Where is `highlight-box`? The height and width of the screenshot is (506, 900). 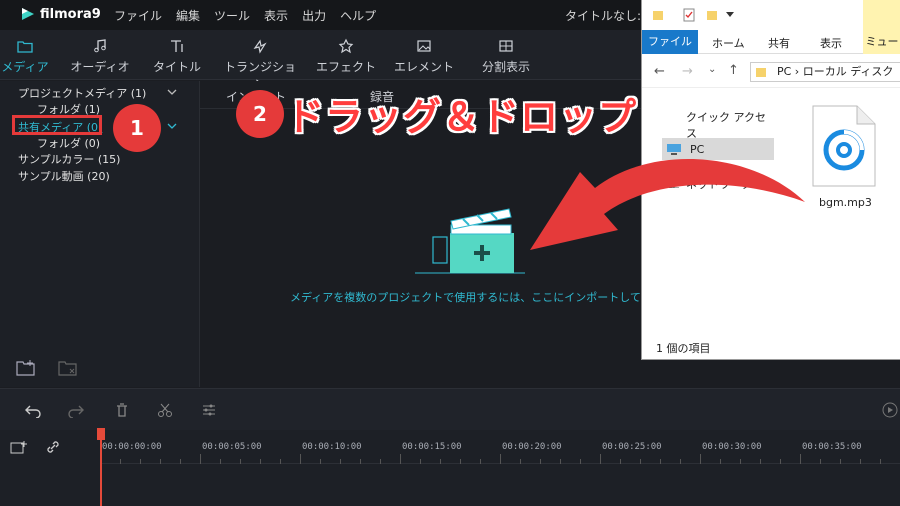
highlight-box is located at coordinates (57, 125).